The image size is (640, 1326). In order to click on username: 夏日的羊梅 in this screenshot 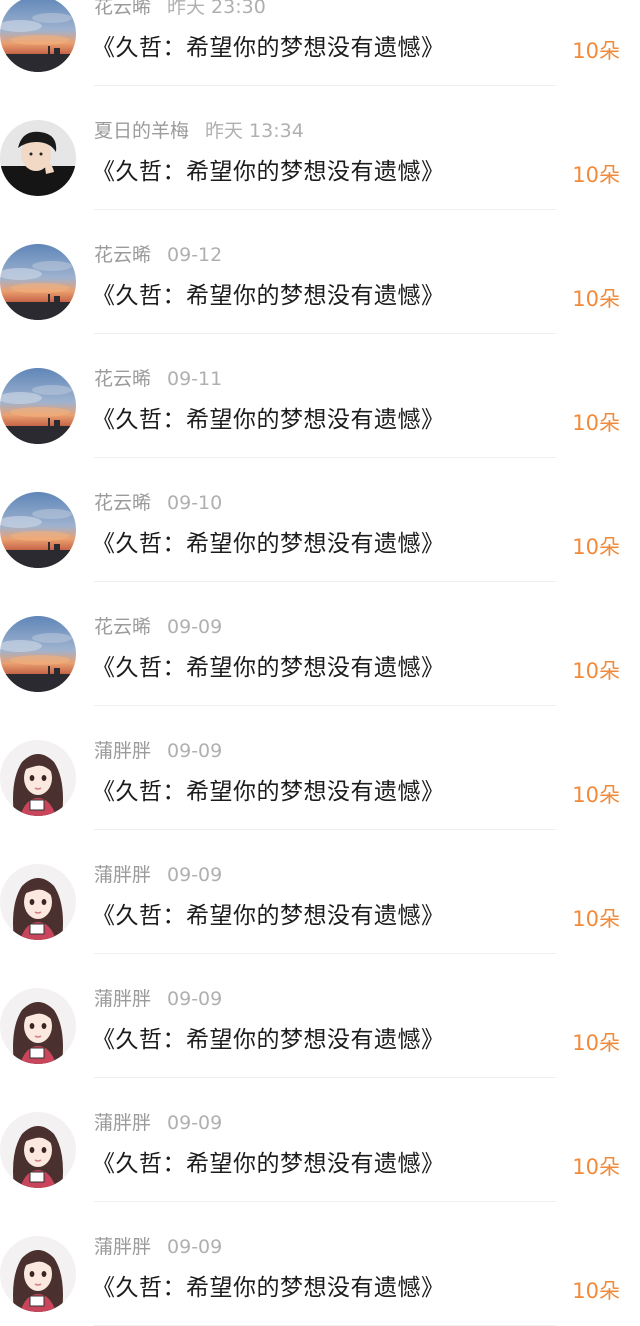, I will do `click(141, 131)`.